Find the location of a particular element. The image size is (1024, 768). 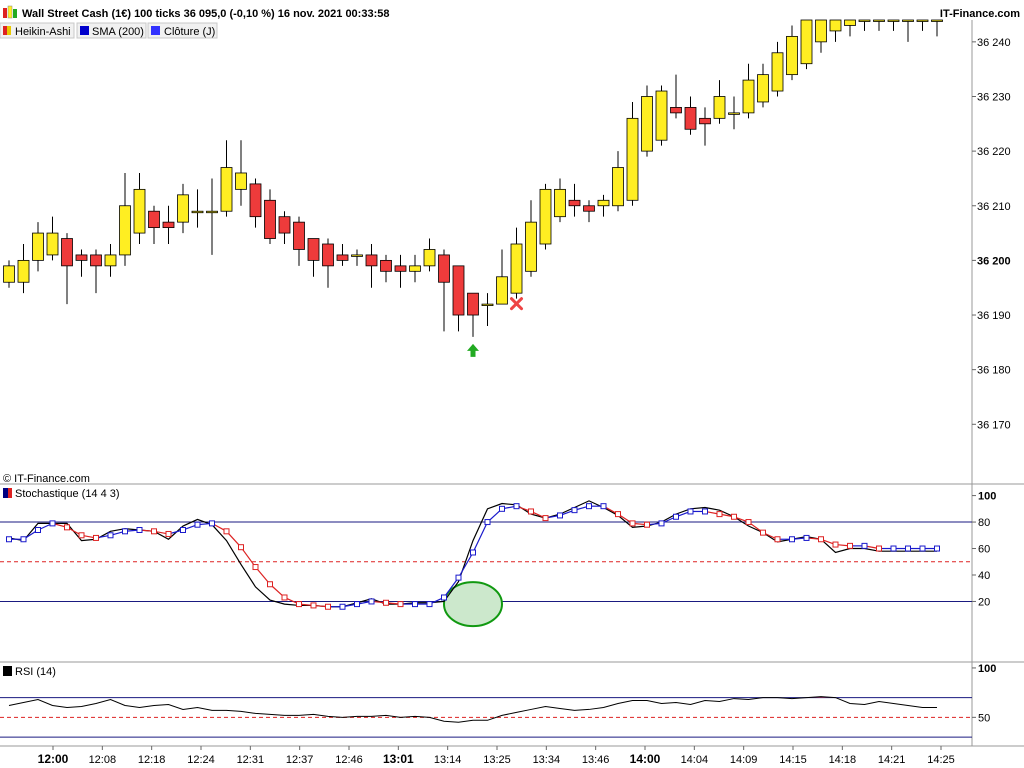

stochastic-panel-header: Stochastique (14 4 3) is located at coordinates (61, 494).